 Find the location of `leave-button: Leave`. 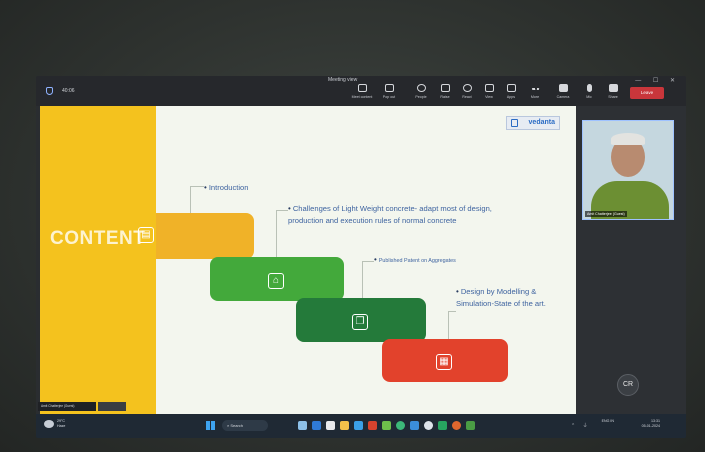

leave-button: Leave is located at coordinates (647, 93).